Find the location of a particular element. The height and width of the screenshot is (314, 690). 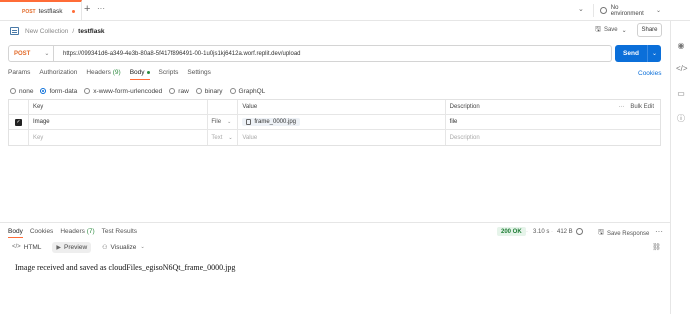

table-row-placeholder: Key Text ⌄ Value Description is located at coordinates (334, 137).